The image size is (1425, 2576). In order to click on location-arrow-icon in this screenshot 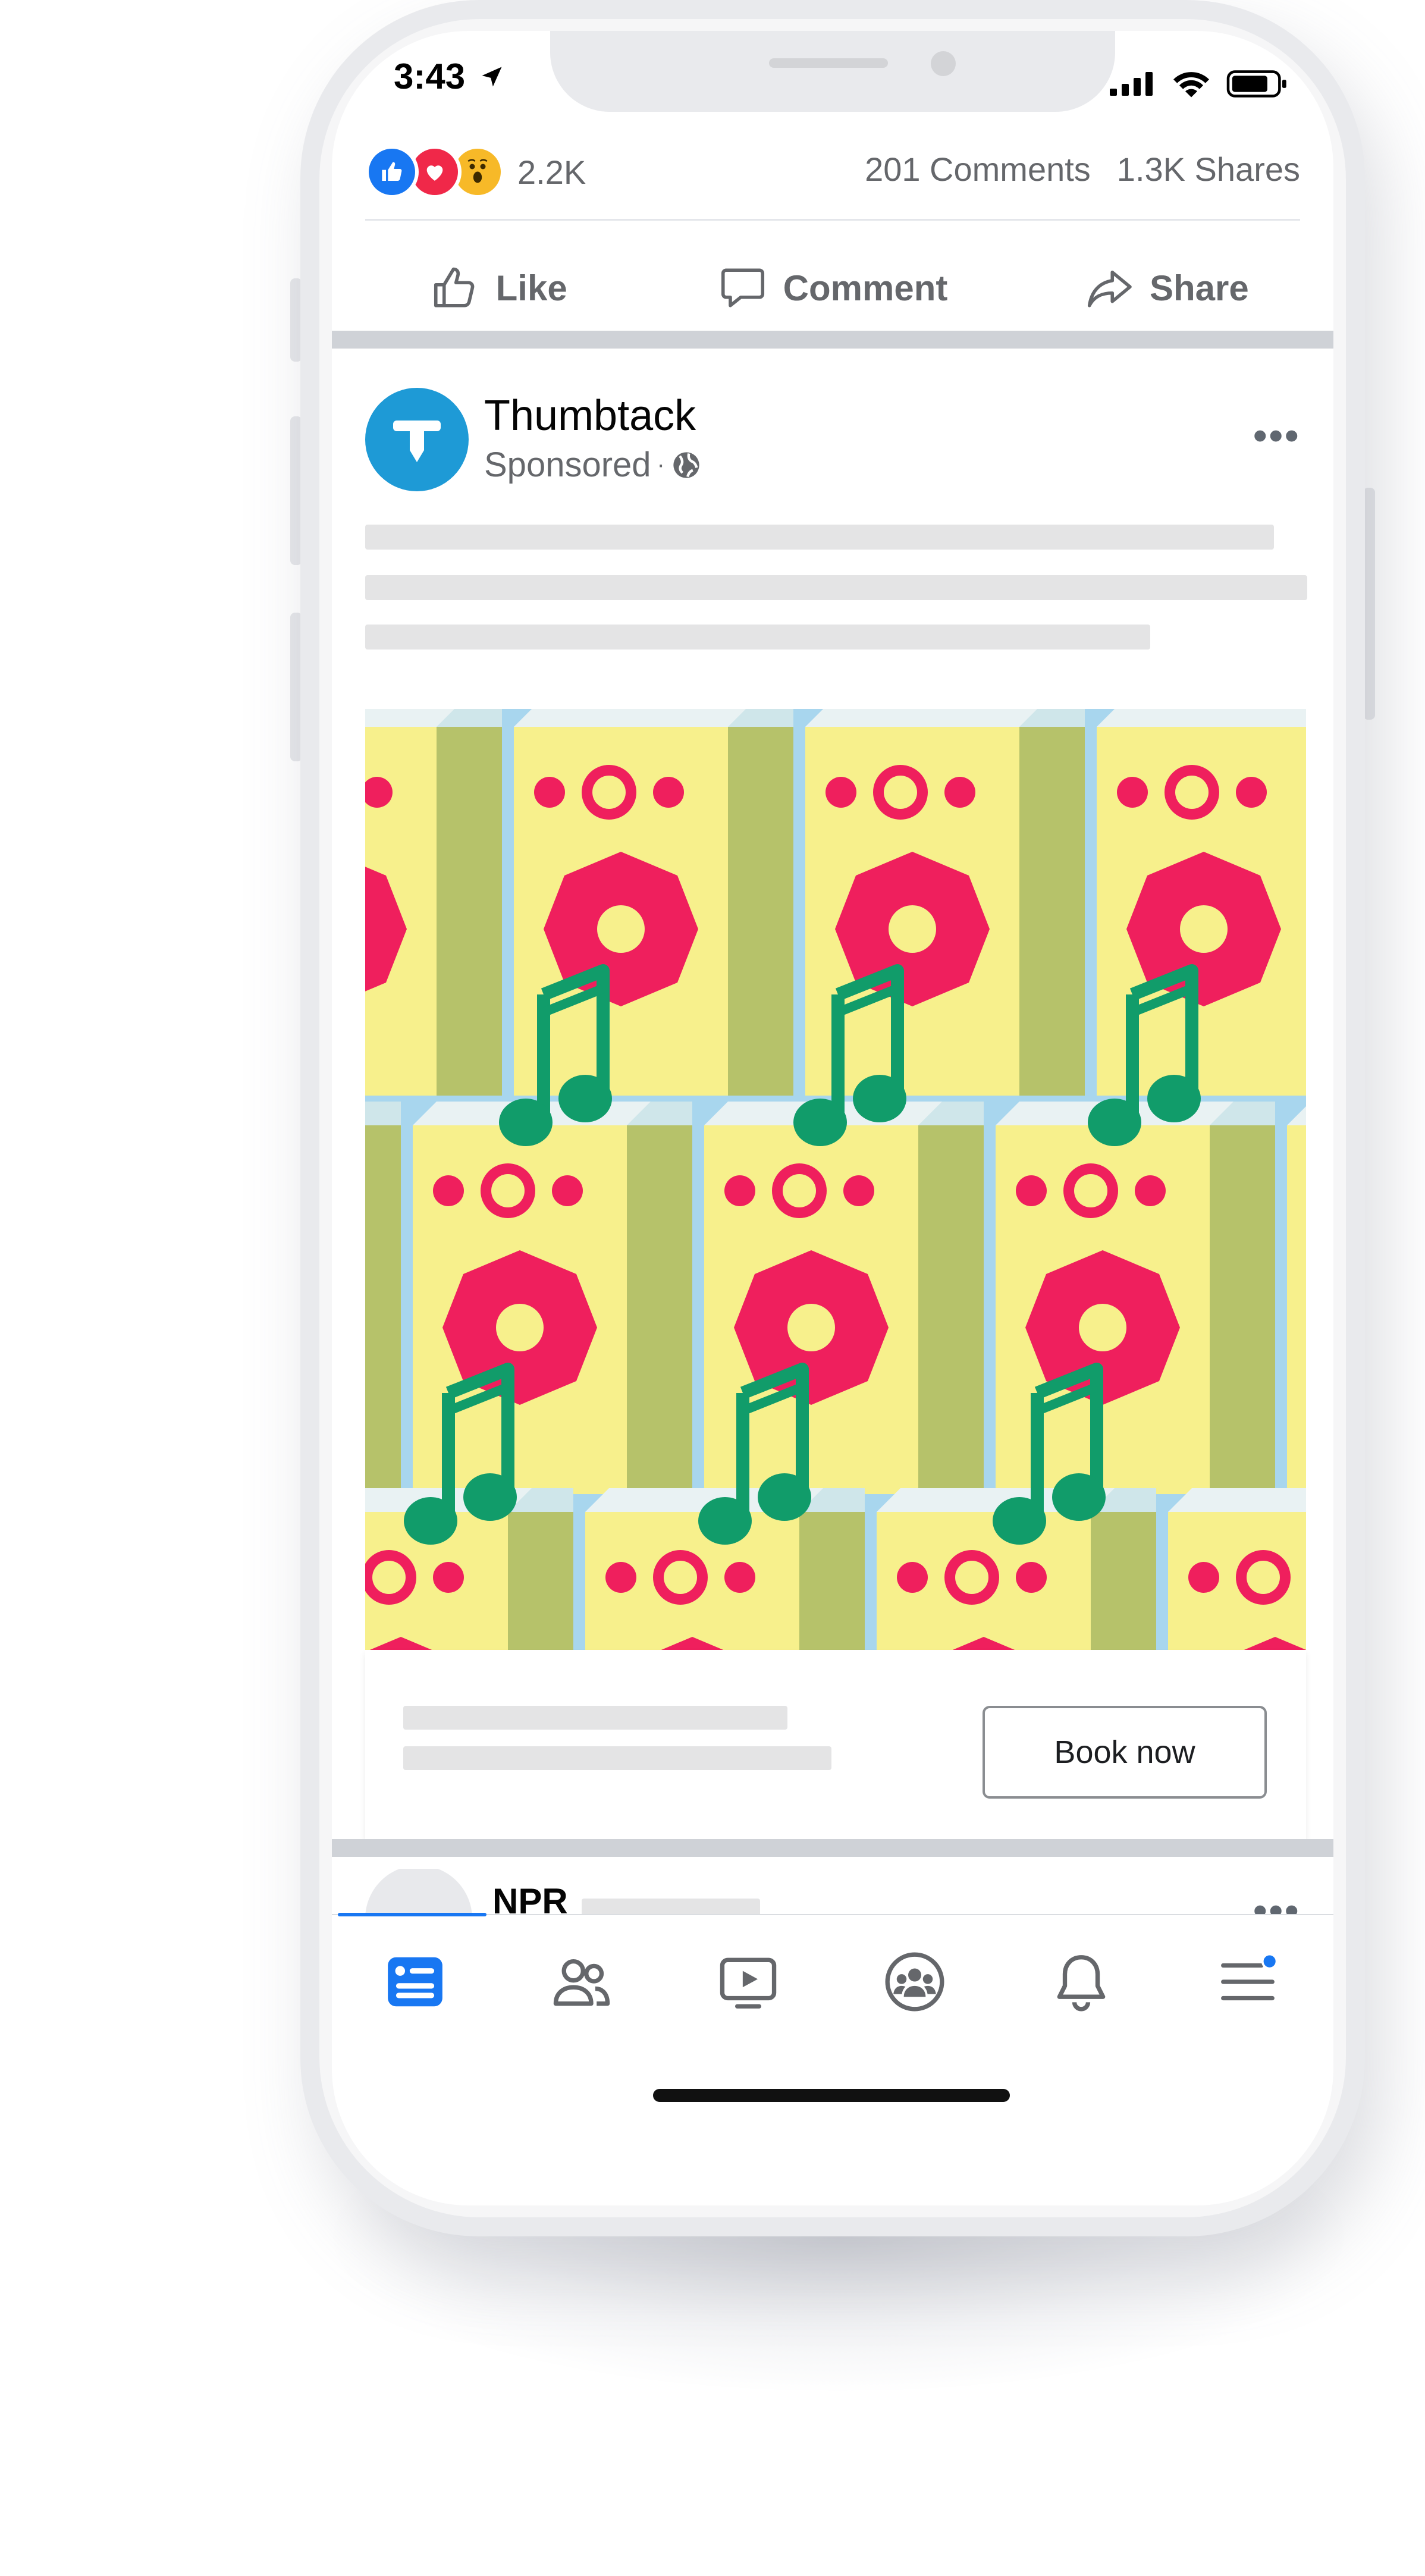, I will do `click(492, 77)`.